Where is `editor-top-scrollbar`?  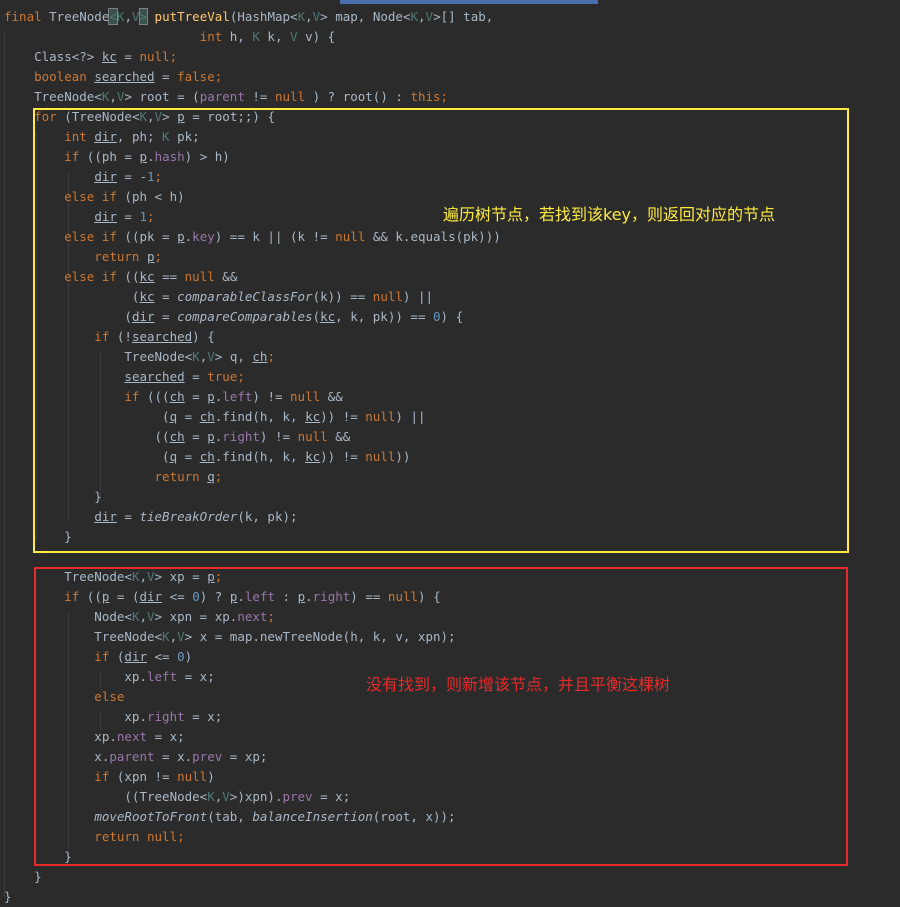
editor-top-scrollbar is located at coordinates (450, 2).